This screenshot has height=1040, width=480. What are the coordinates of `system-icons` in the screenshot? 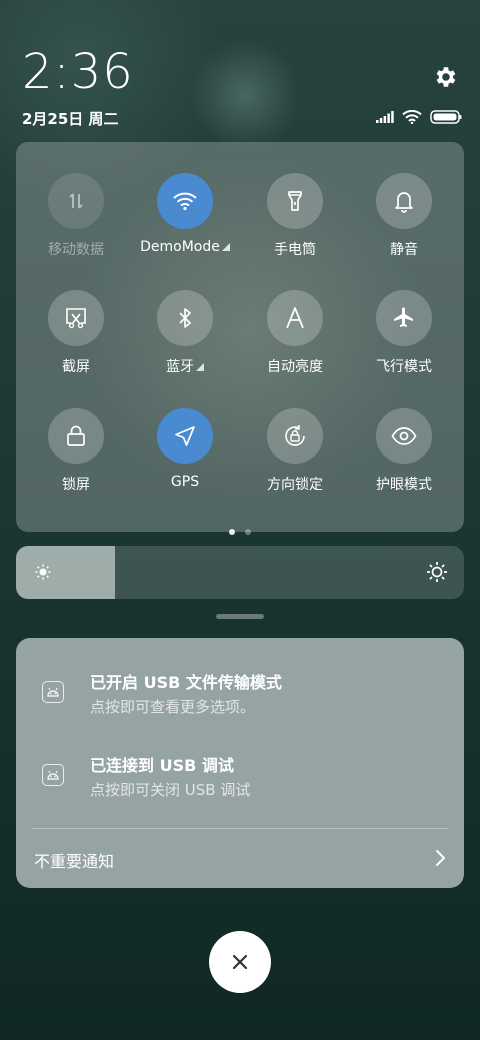 It's located at (419, 117).